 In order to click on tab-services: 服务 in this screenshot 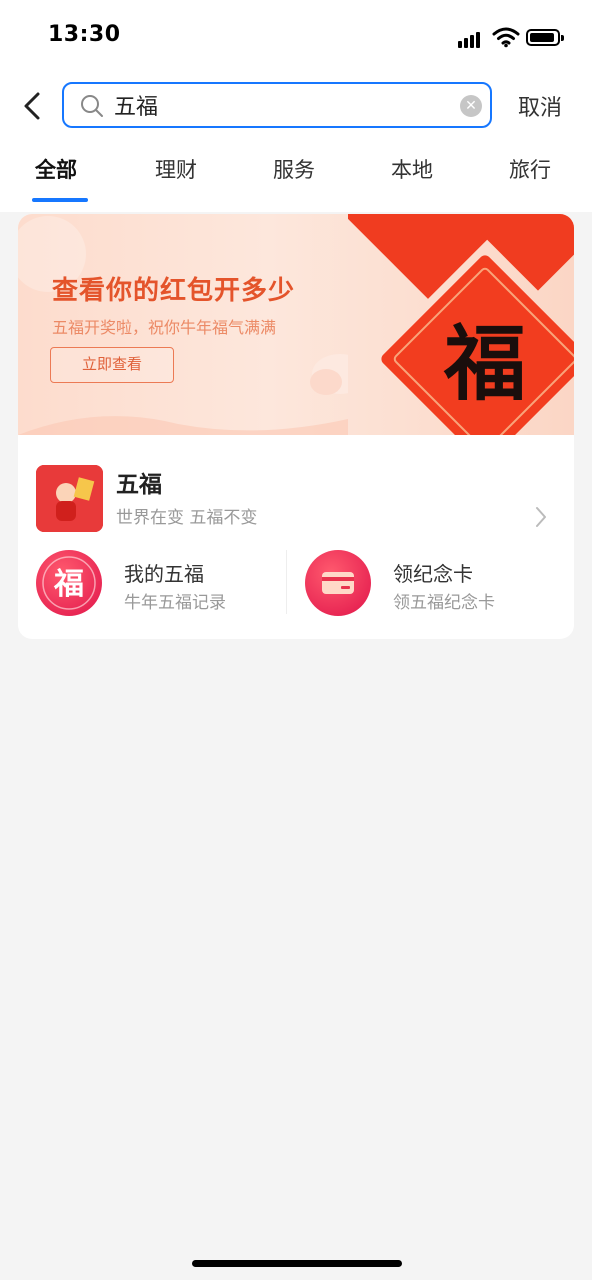, I will do `click(294, 169)`.